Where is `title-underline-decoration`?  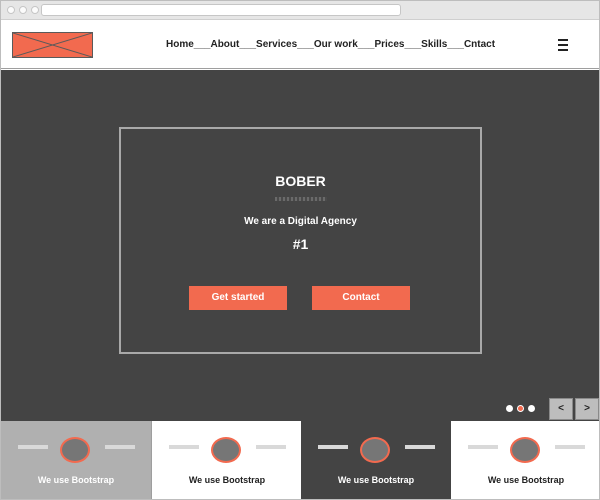 title-underline-decoration is located at coordinates (301, 199).